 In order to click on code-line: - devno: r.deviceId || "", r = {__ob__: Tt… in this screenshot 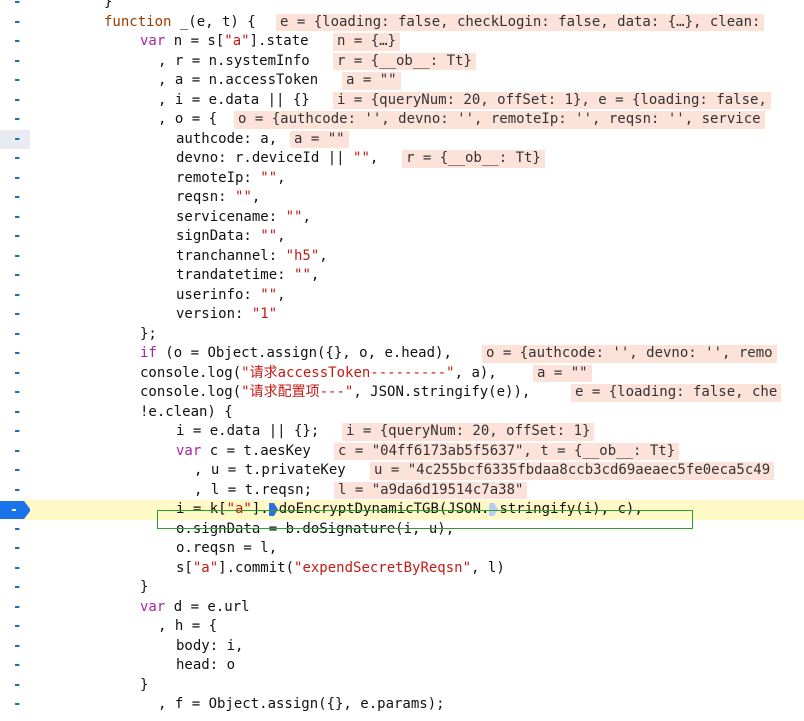, I will do `click(402, 159)`.